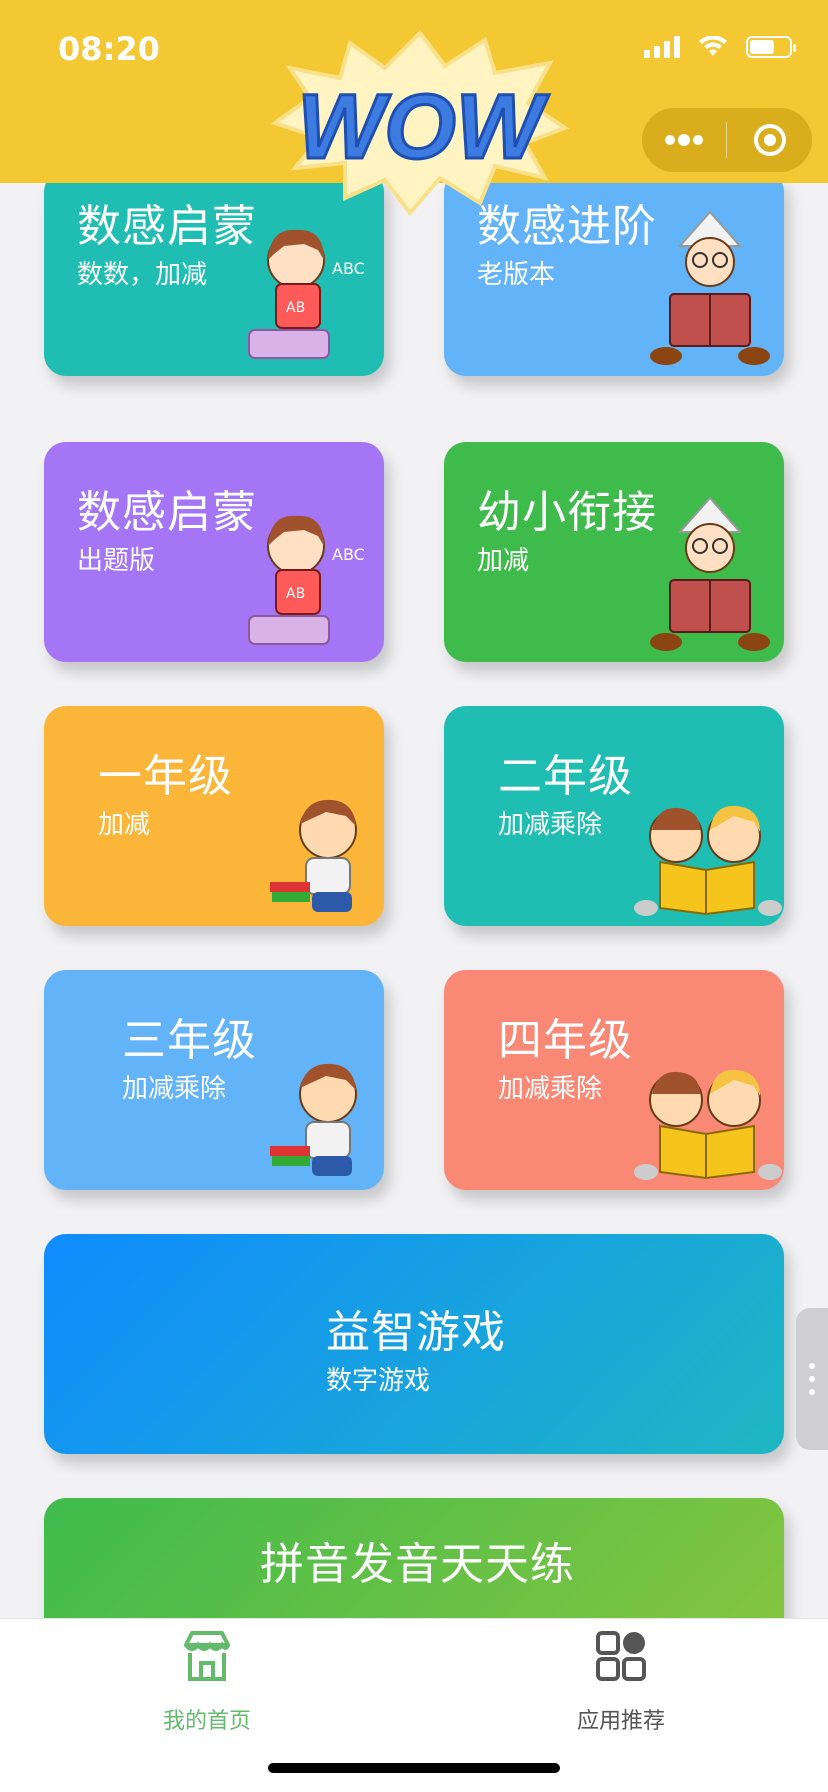 The image size is (828, 1792). I want to click on home-indicator, so click(414, 1768).